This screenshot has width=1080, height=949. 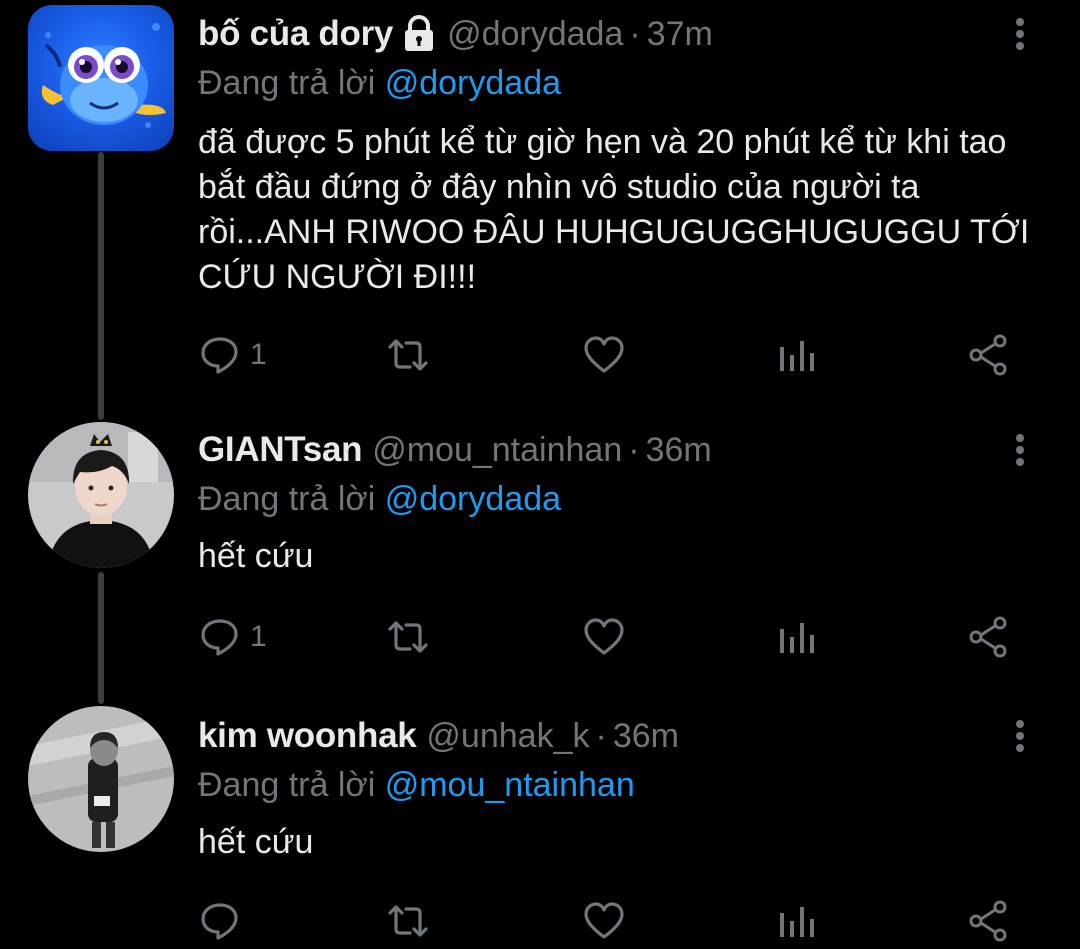 I want to click on tweet-header: GIANTsan @mou_ntainhan · 36m, so click(x=619, y=450).